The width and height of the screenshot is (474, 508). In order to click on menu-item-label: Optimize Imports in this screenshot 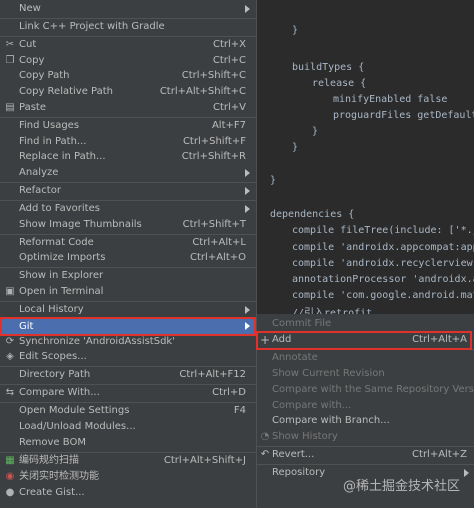, I will do `click(62, 257)`.